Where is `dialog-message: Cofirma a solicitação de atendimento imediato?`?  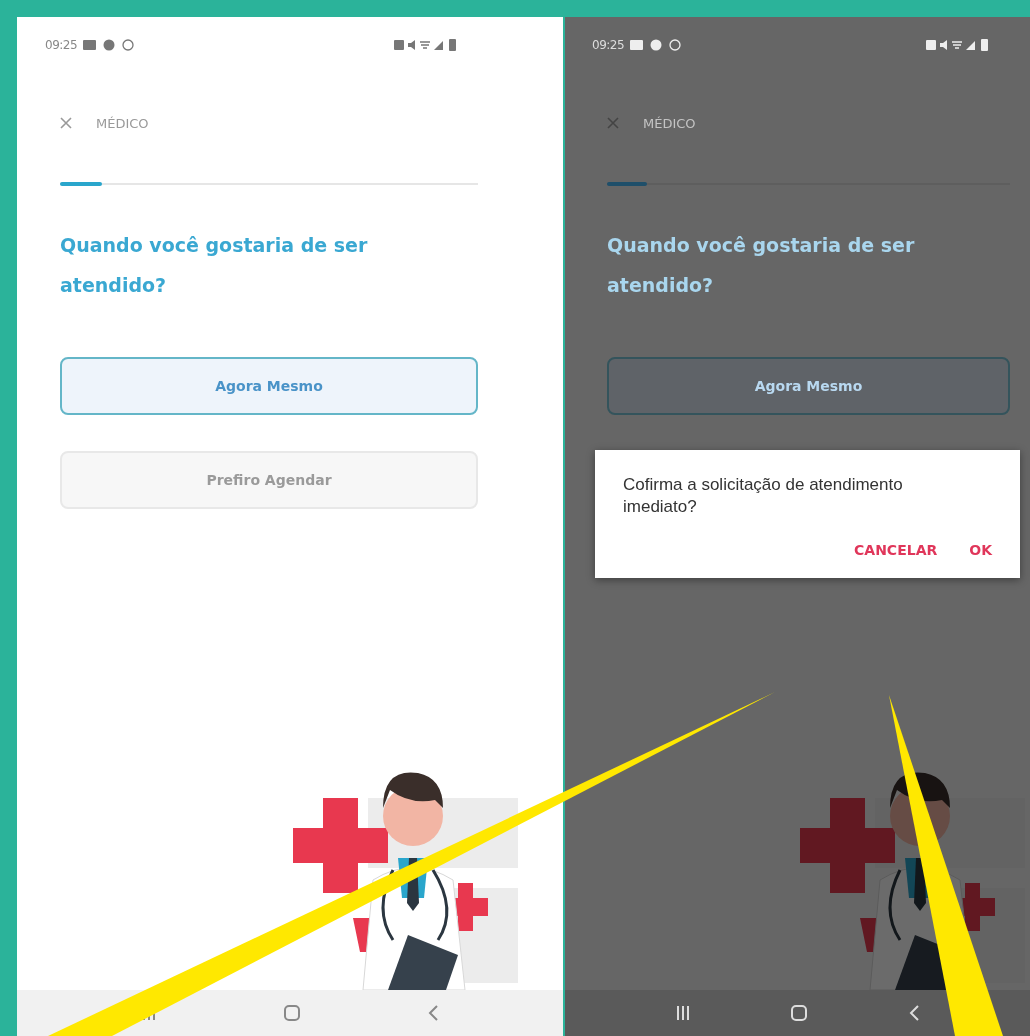 dialog-message: Cofirma a solicitação de atendimento imediato? is located at coordinates (763, 496).